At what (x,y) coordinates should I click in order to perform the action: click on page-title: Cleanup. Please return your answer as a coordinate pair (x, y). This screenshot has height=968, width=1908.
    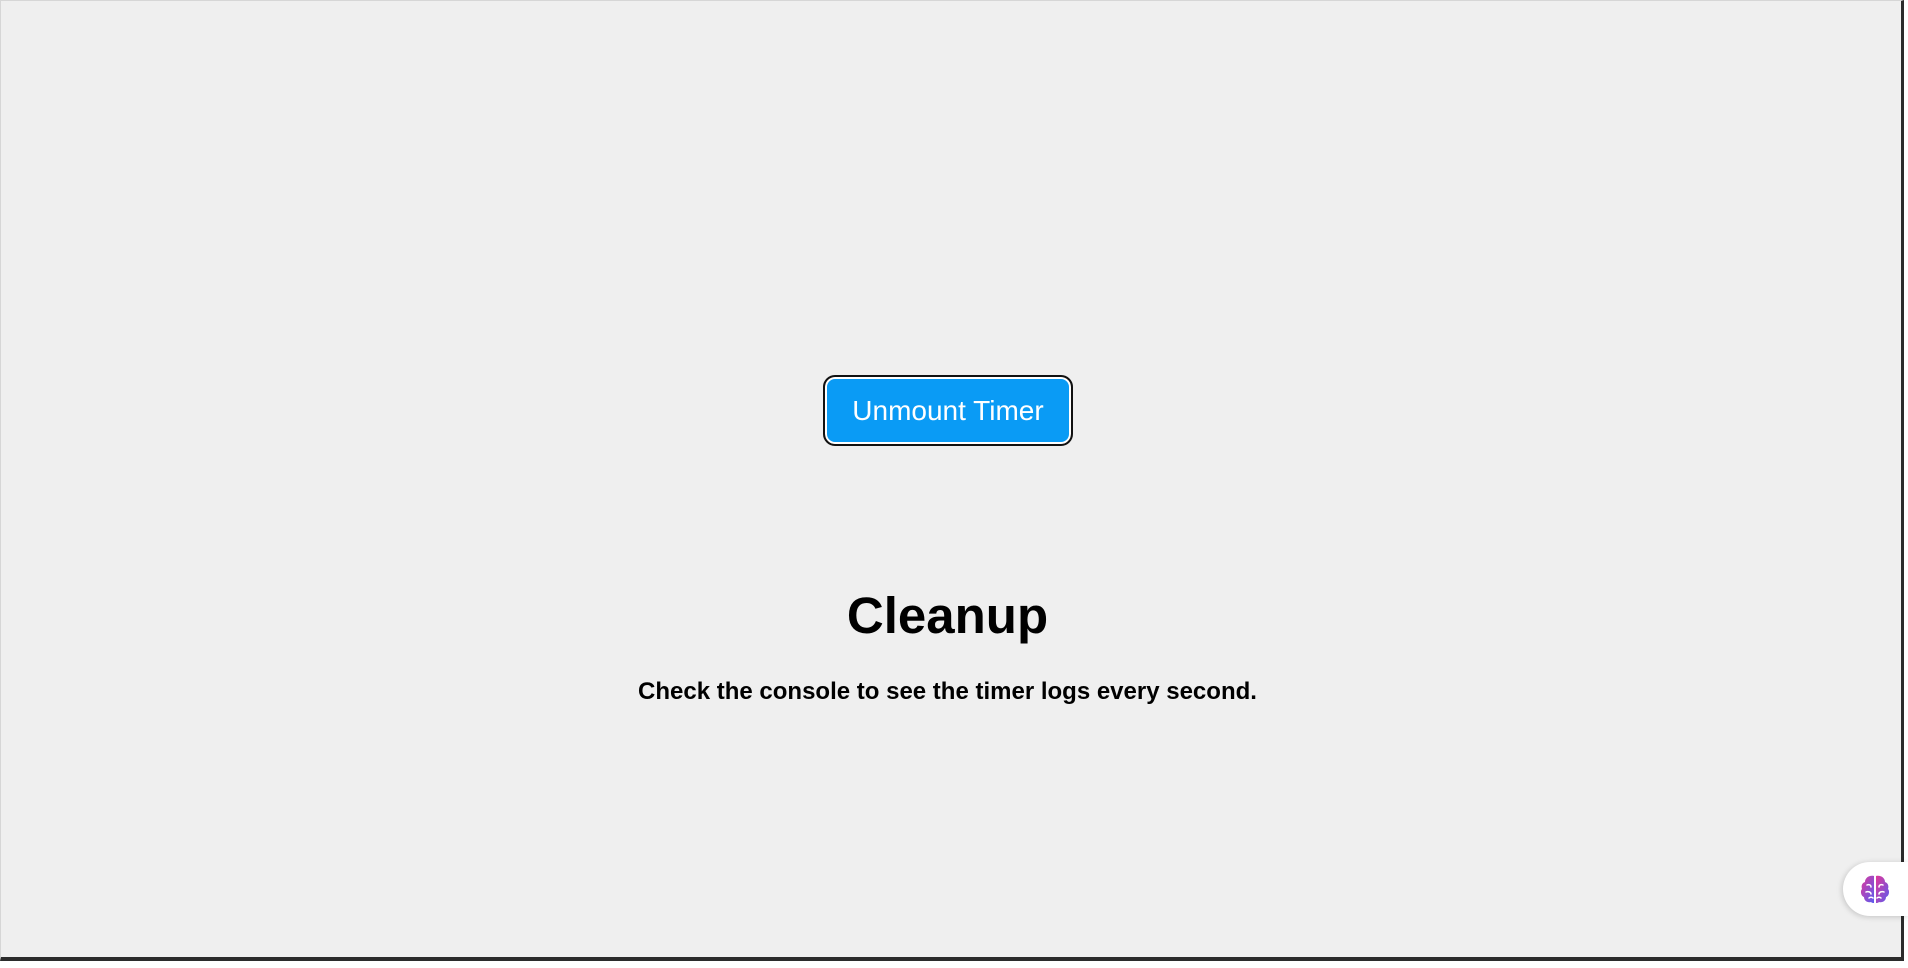
    Looking at the image, I should click on (947, 615).